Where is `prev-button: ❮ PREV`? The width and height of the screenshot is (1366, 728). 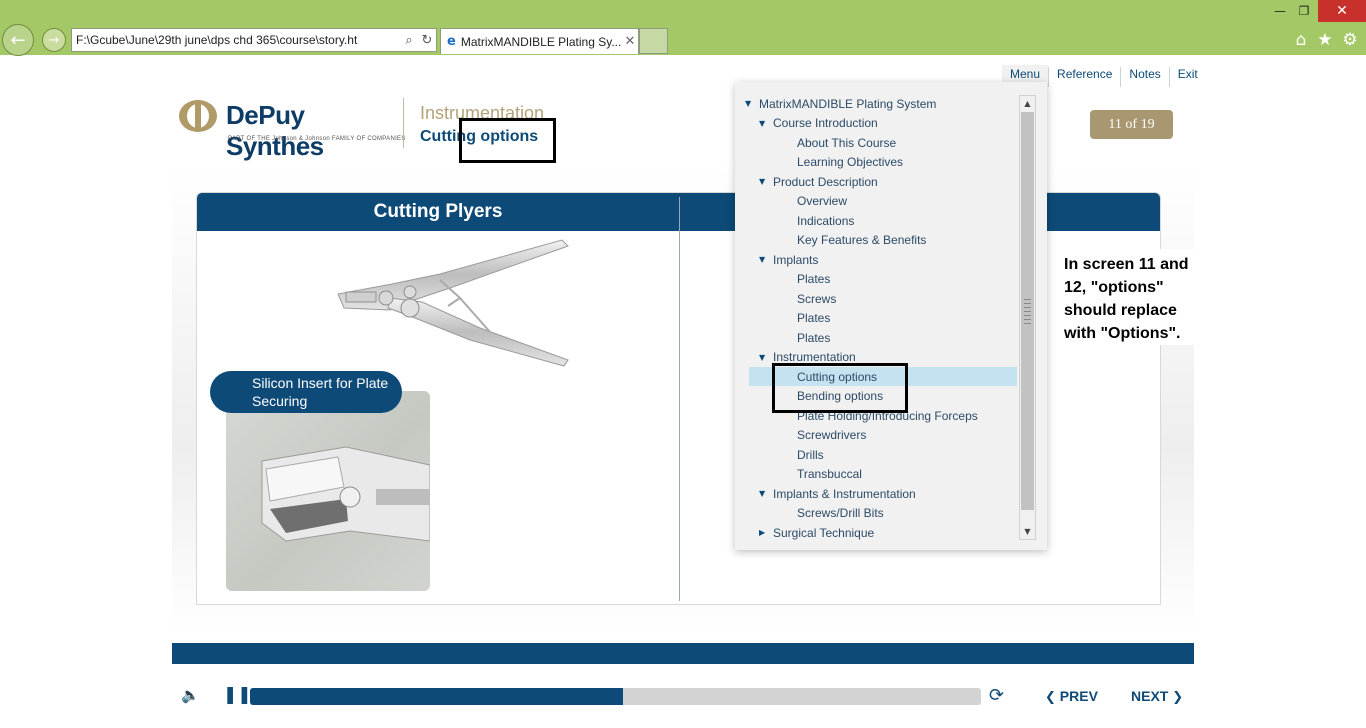 prev-button: ❮ PREV is located at coordinates (1071, 696).